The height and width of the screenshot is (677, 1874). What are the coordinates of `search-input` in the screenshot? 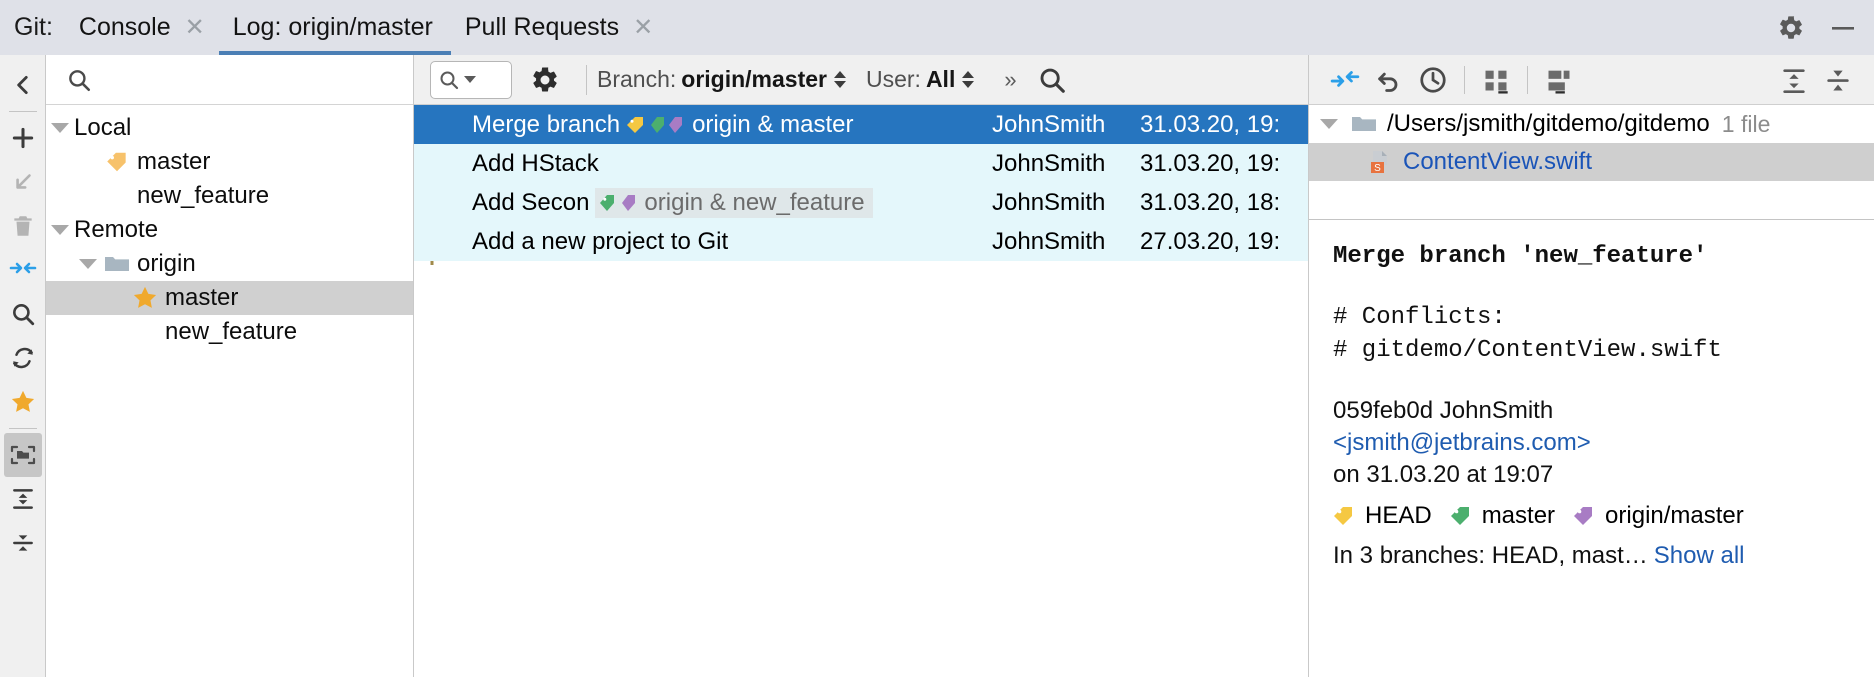 It's located at (471, 79).